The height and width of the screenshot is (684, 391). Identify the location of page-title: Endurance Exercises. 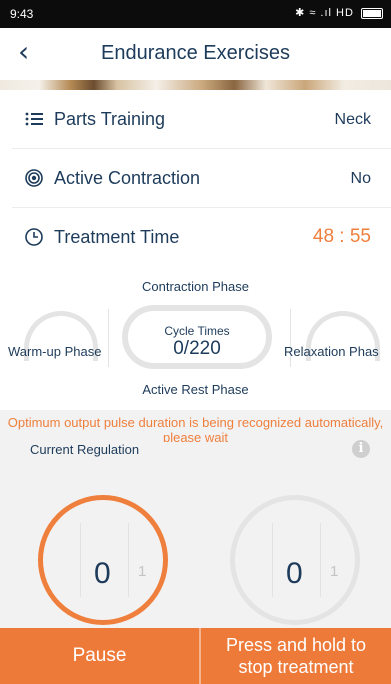
(195, 53).